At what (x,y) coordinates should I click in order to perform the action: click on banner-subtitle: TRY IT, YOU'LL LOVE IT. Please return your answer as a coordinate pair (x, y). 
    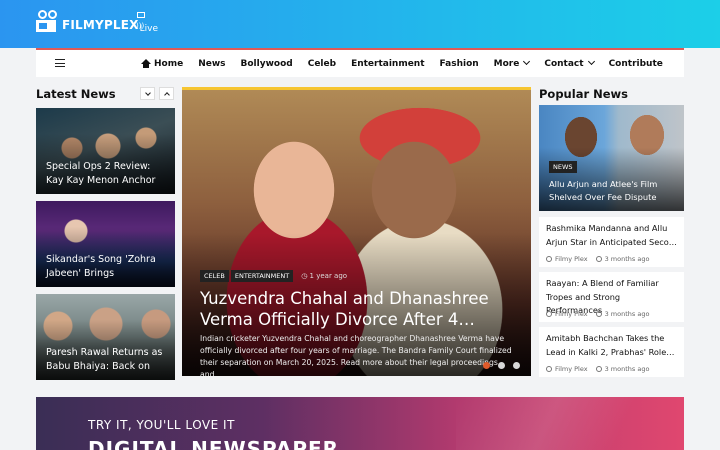
    Looking at the image, I should click on (161, 425).